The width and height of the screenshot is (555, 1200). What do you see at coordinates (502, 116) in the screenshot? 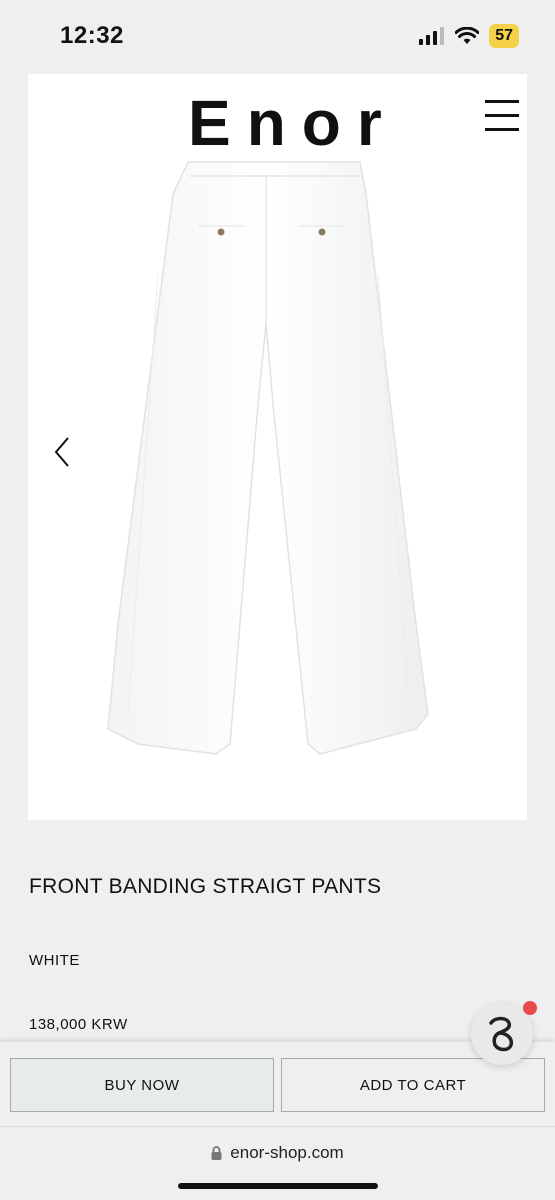
I see `menu-icon` at bounding box center [502, 116].